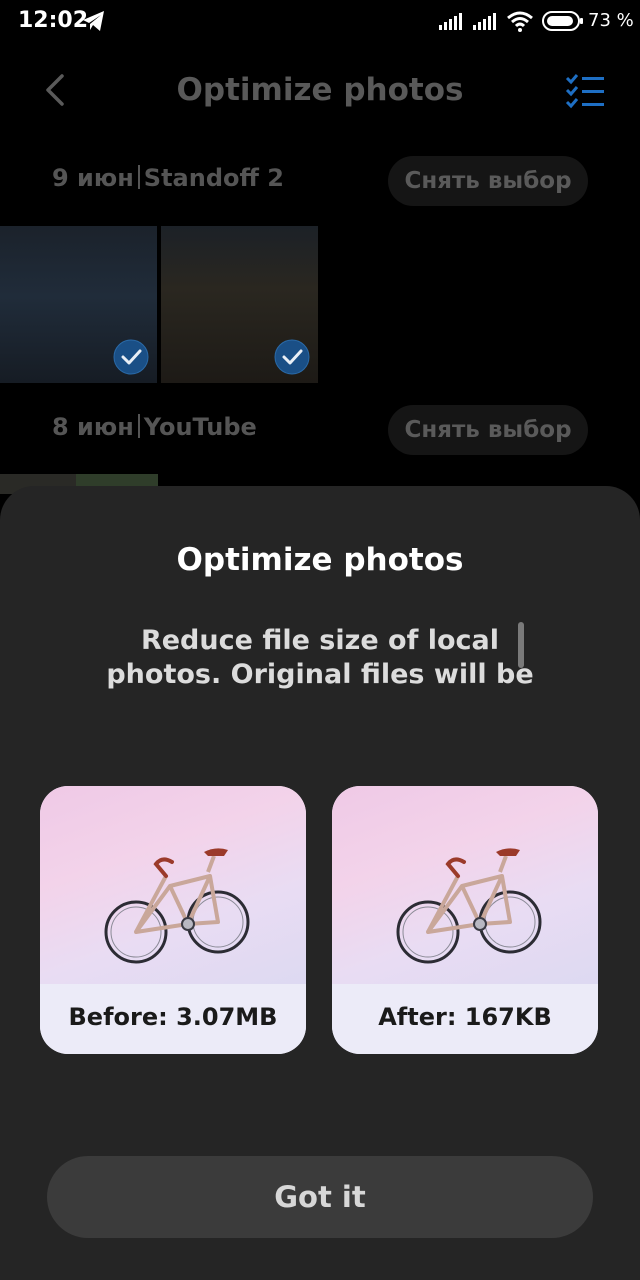  Describe the element at coordinates (611, 20) in the screenshot. I see `battery-percent: 73 %` at that location.